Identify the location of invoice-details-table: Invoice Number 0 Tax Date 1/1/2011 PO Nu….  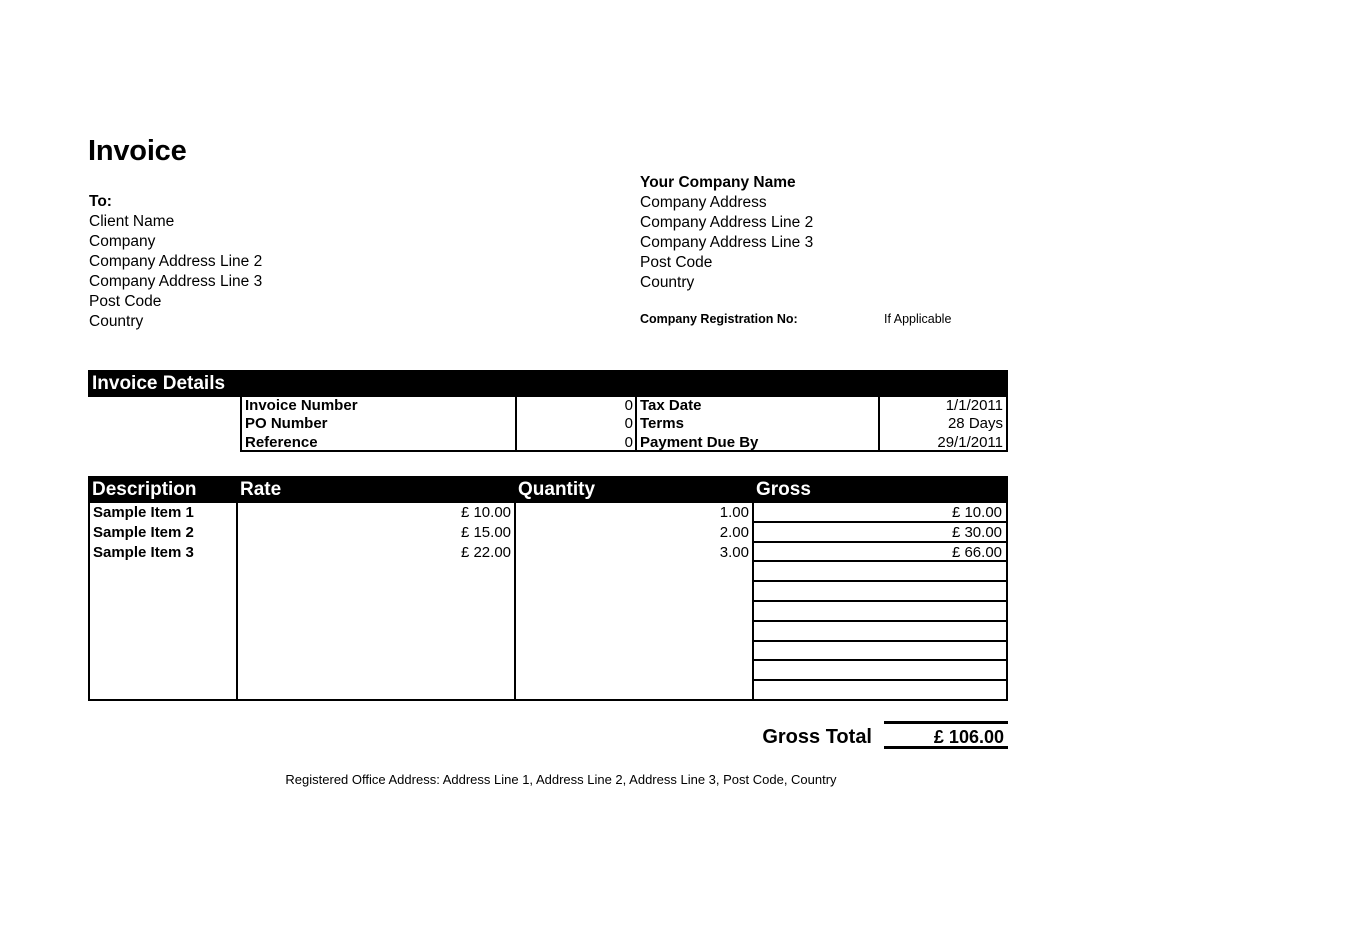
(624, 424).